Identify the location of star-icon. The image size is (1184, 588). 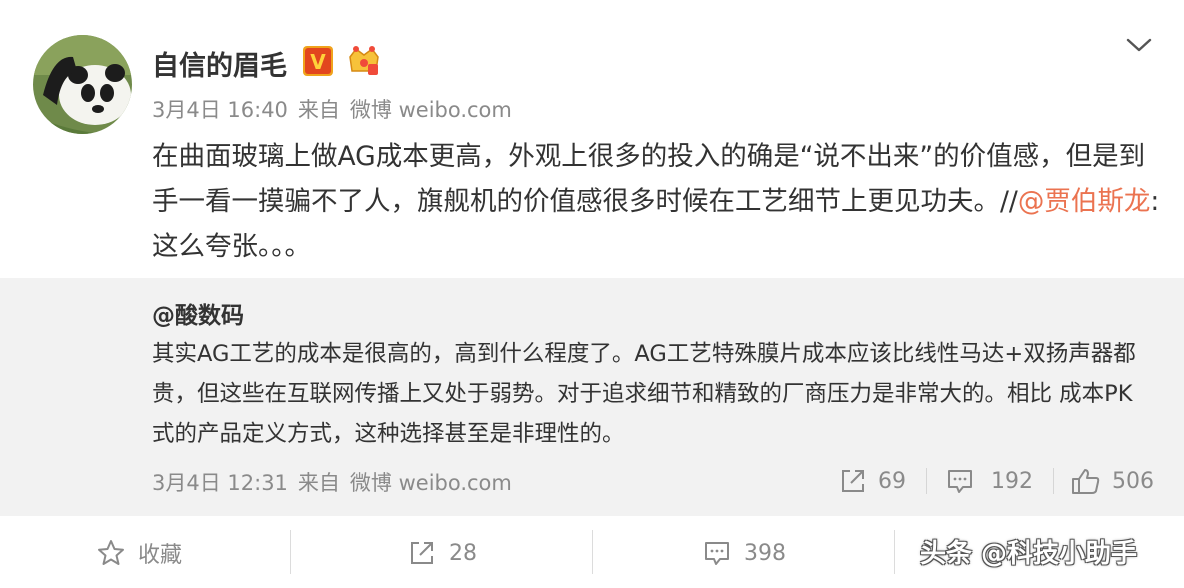
(111, 552).